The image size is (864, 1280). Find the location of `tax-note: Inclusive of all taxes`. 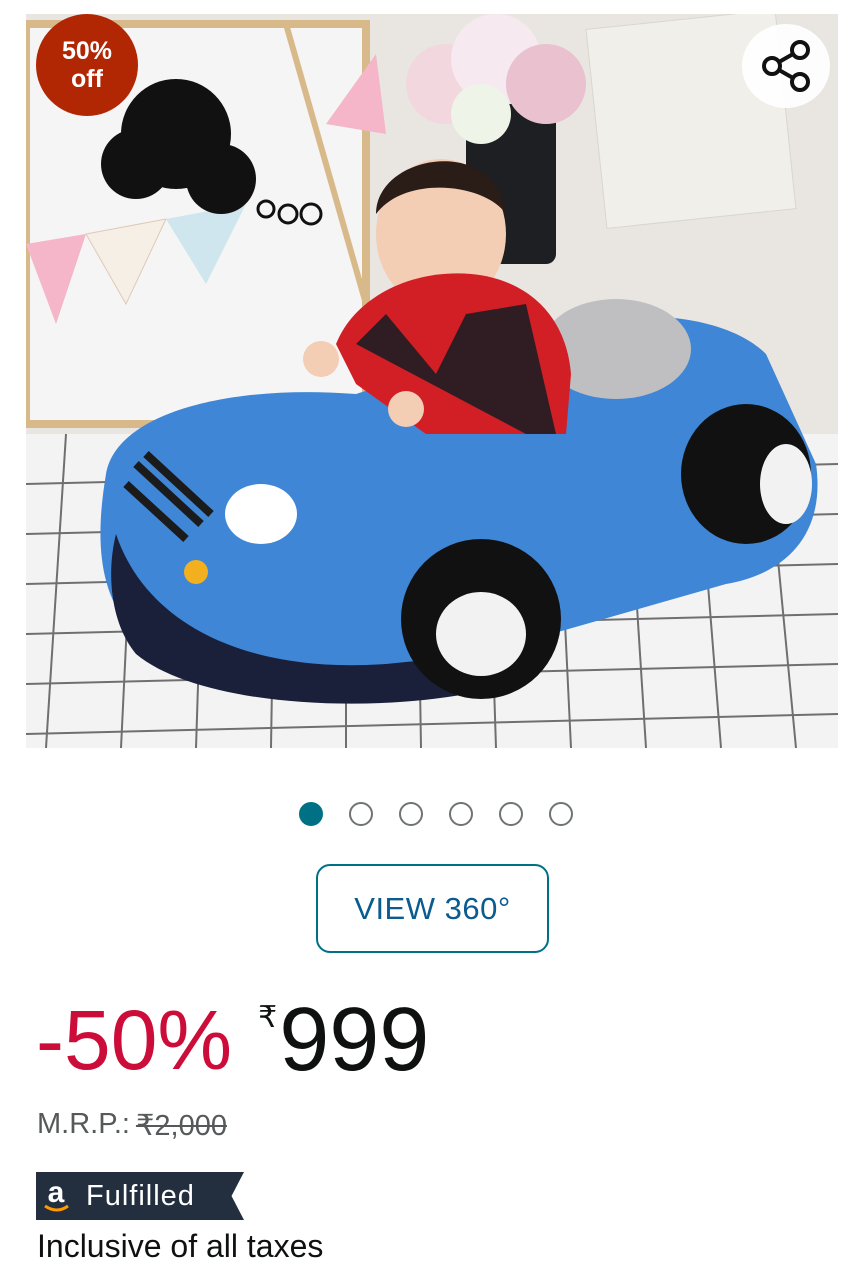

tax-note: Inclusive of all taxes is located at coordinates (180, 1246).